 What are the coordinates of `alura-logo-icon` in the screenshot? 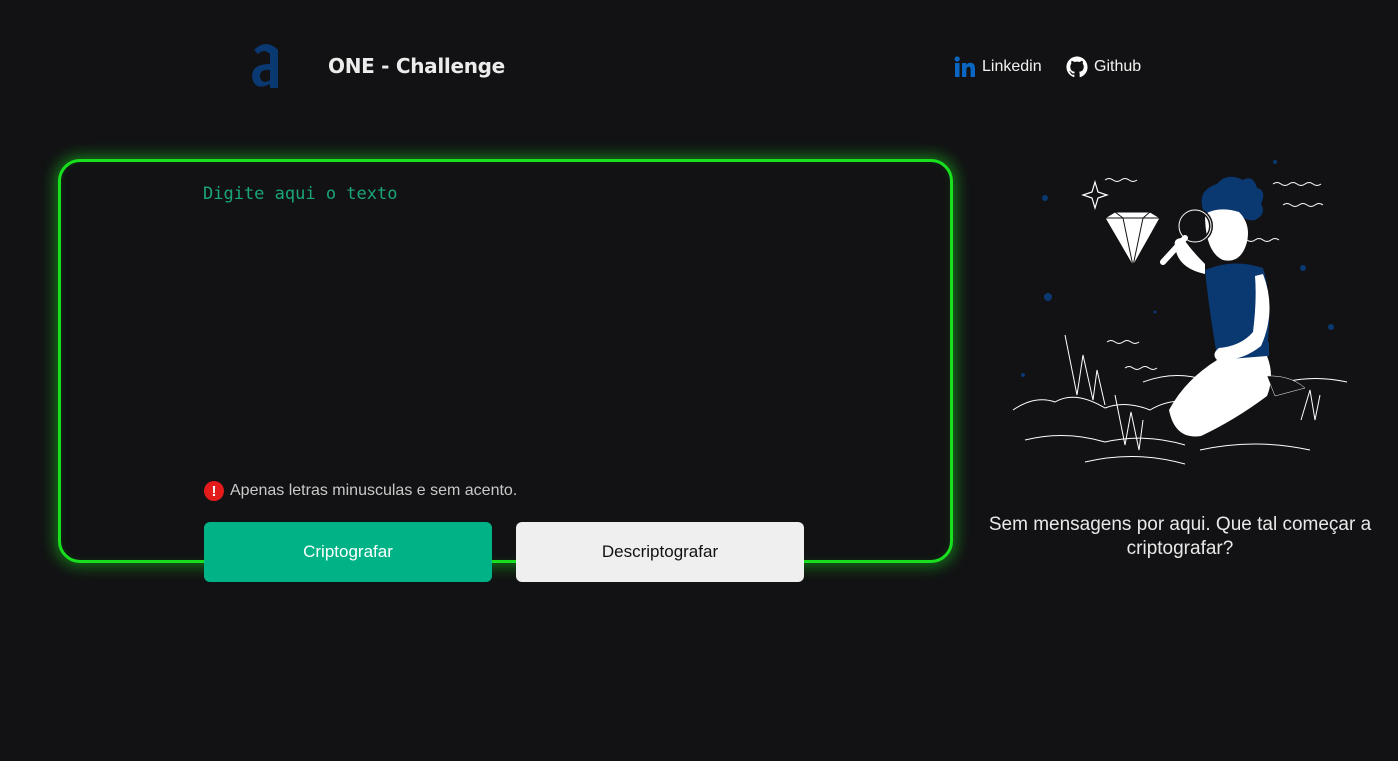 It's located at (266, 66).